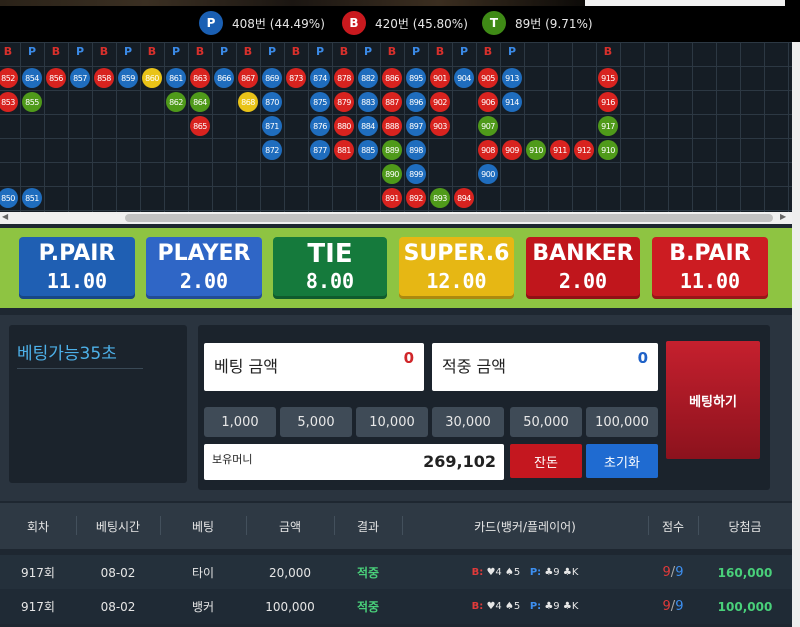  What do you see at coordinates (608, 126) in the screenshot?
I see `road-result-ball: 917` at bounding box center [608, 126].